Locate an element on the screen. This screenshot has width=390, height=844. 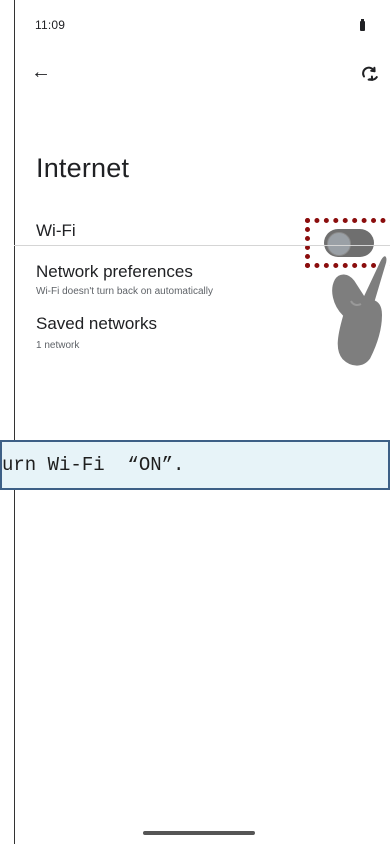
phone-frame is located at coordinates (14, 422).